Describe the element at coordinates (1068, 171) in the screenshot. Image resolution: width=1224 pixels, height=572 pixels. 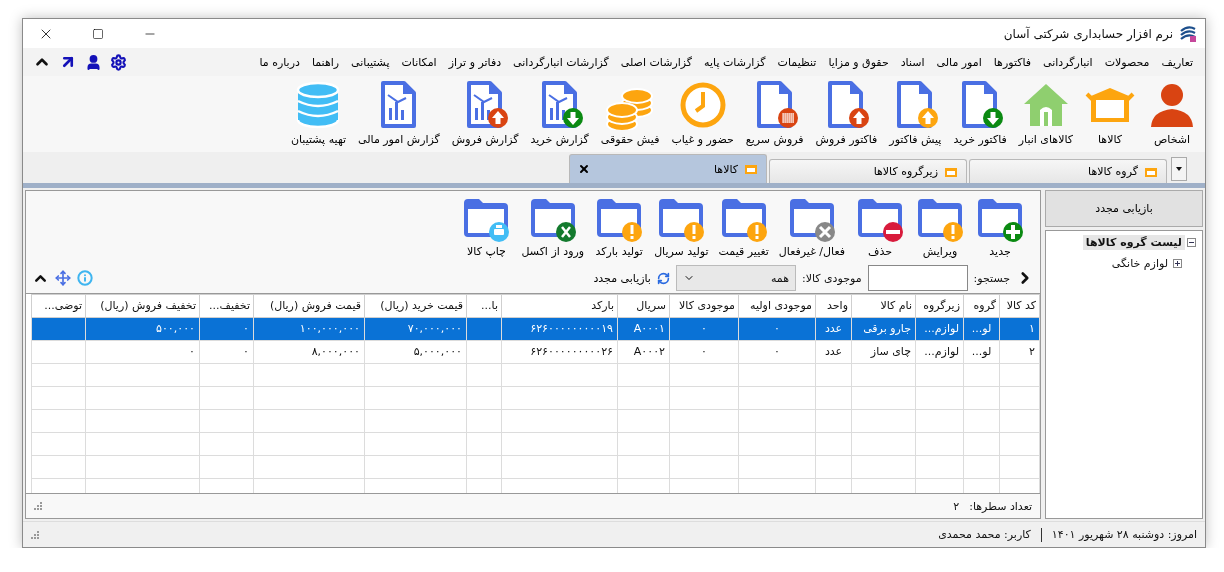
I see `tab: گروه کالاها` at that location.